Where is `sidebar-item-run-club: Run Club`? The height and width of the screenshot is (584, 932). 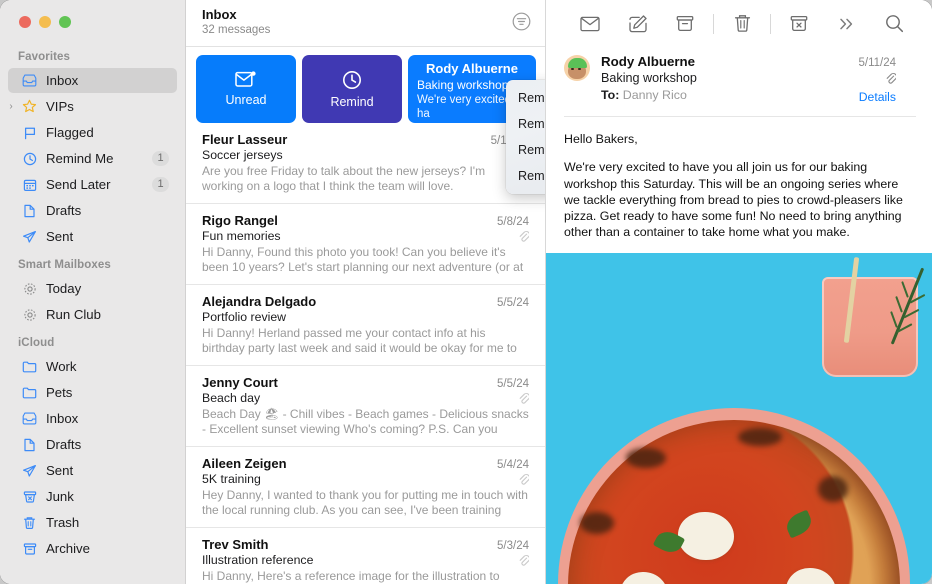 sidebar-item-run-club: Run Club is located at coordinates (92, 314).